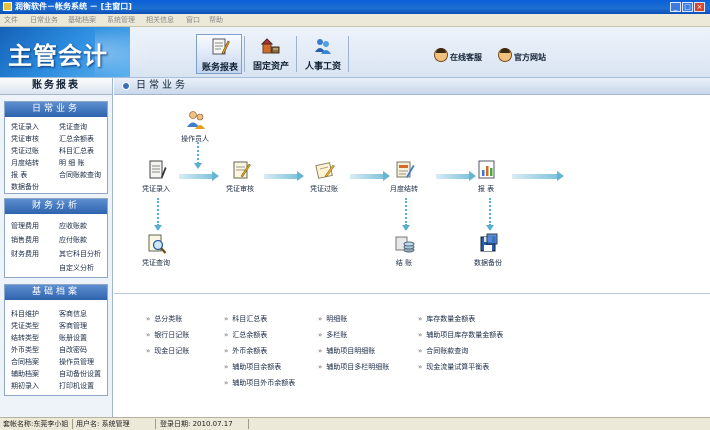  Describe the element at coordinates (73, 350) in the screenshot. I see `sidebar-item: 自改密码` at that location.